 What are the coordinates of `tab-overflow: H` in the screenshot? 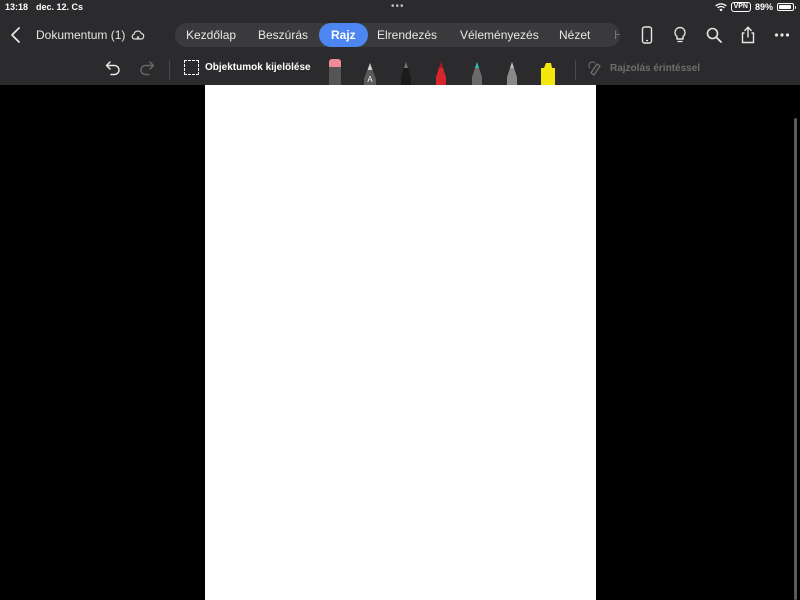 It's located at (617, 35).